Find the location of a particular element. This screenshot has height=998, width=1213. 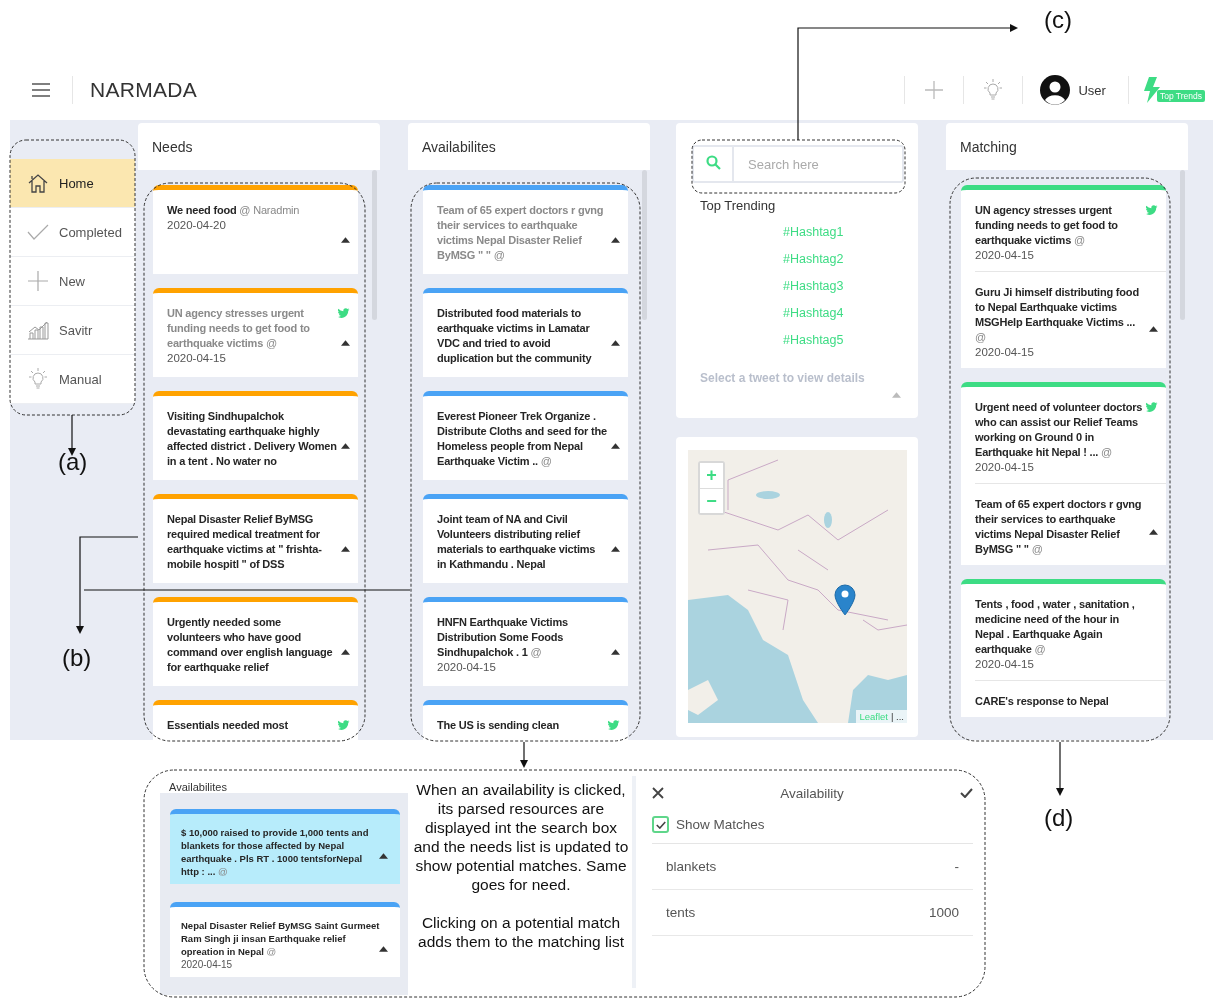

availability-card: Joint team of NA and Civil Volunteers distributing relief materials to earthquake victims in Kathmandu . Nepal is located at coordinates (525, 538).